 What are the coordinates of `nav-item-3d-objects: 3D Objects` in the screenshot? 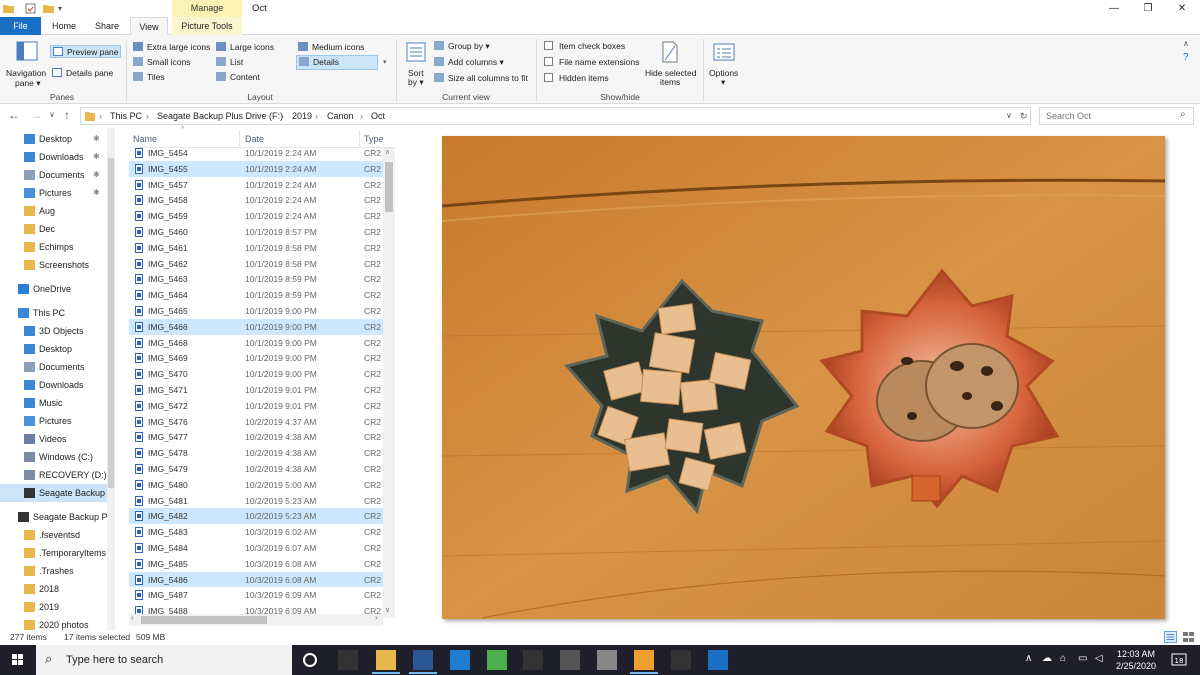 It's located at (56, 331).